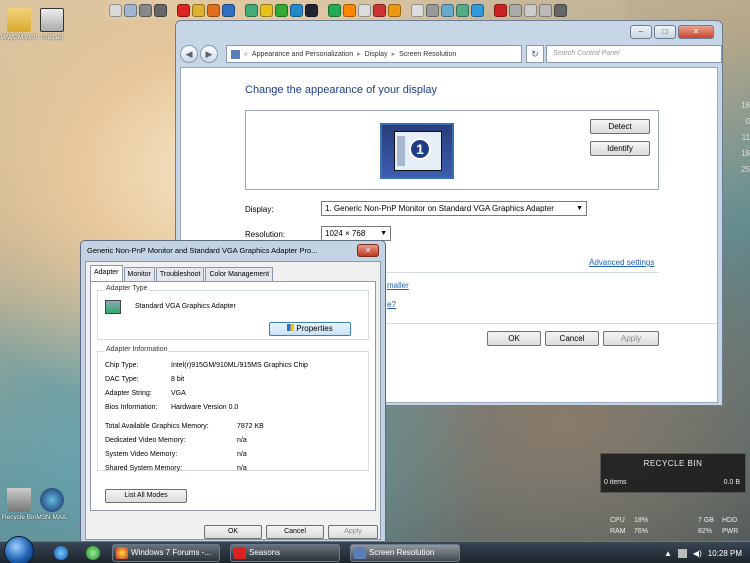  What do you see at coordinates (394, 10) in the screenshot?
I see `app-icon` at bounding box center [394, 10].